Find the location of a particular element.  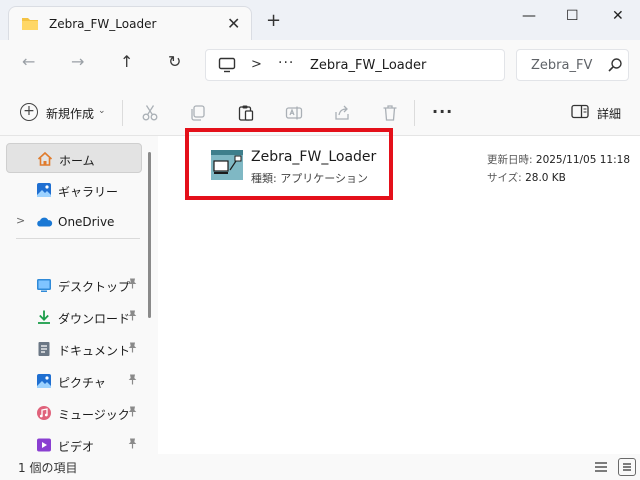

address-bar: > ··· Zebra_FW_Loader is located at coordinates (355, 65).